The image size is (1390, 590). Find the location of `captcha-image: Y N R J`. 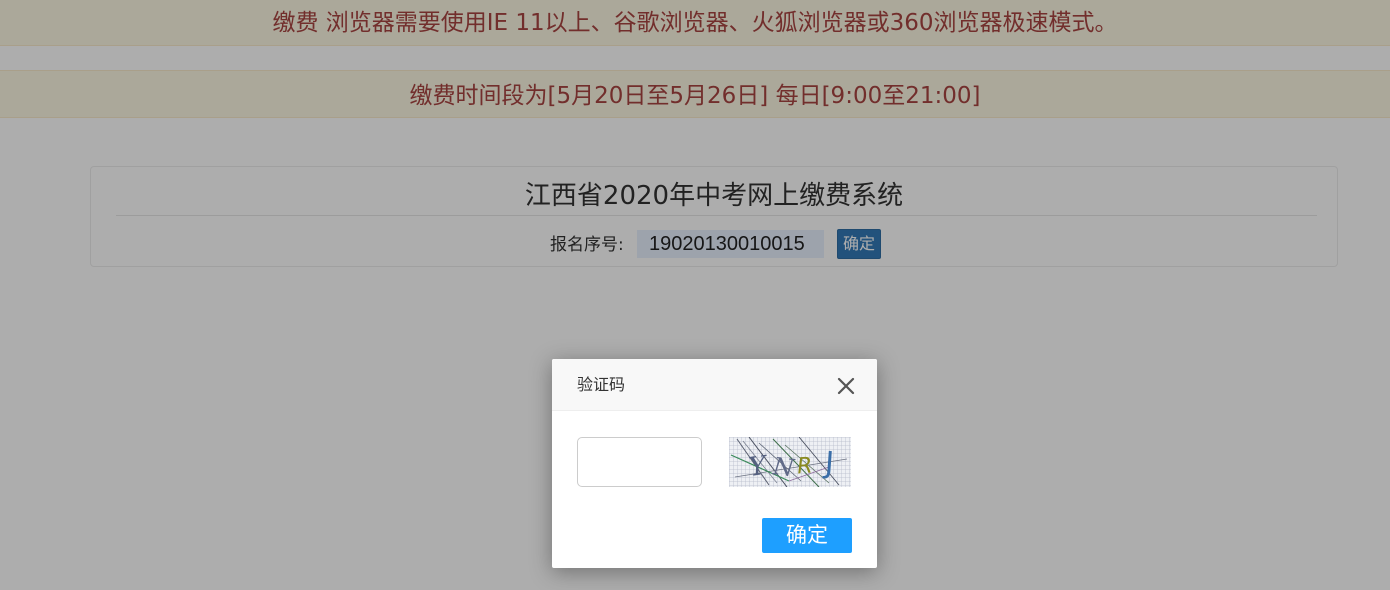

captcha-image: Y N R J is located at coordinates (790, 462).